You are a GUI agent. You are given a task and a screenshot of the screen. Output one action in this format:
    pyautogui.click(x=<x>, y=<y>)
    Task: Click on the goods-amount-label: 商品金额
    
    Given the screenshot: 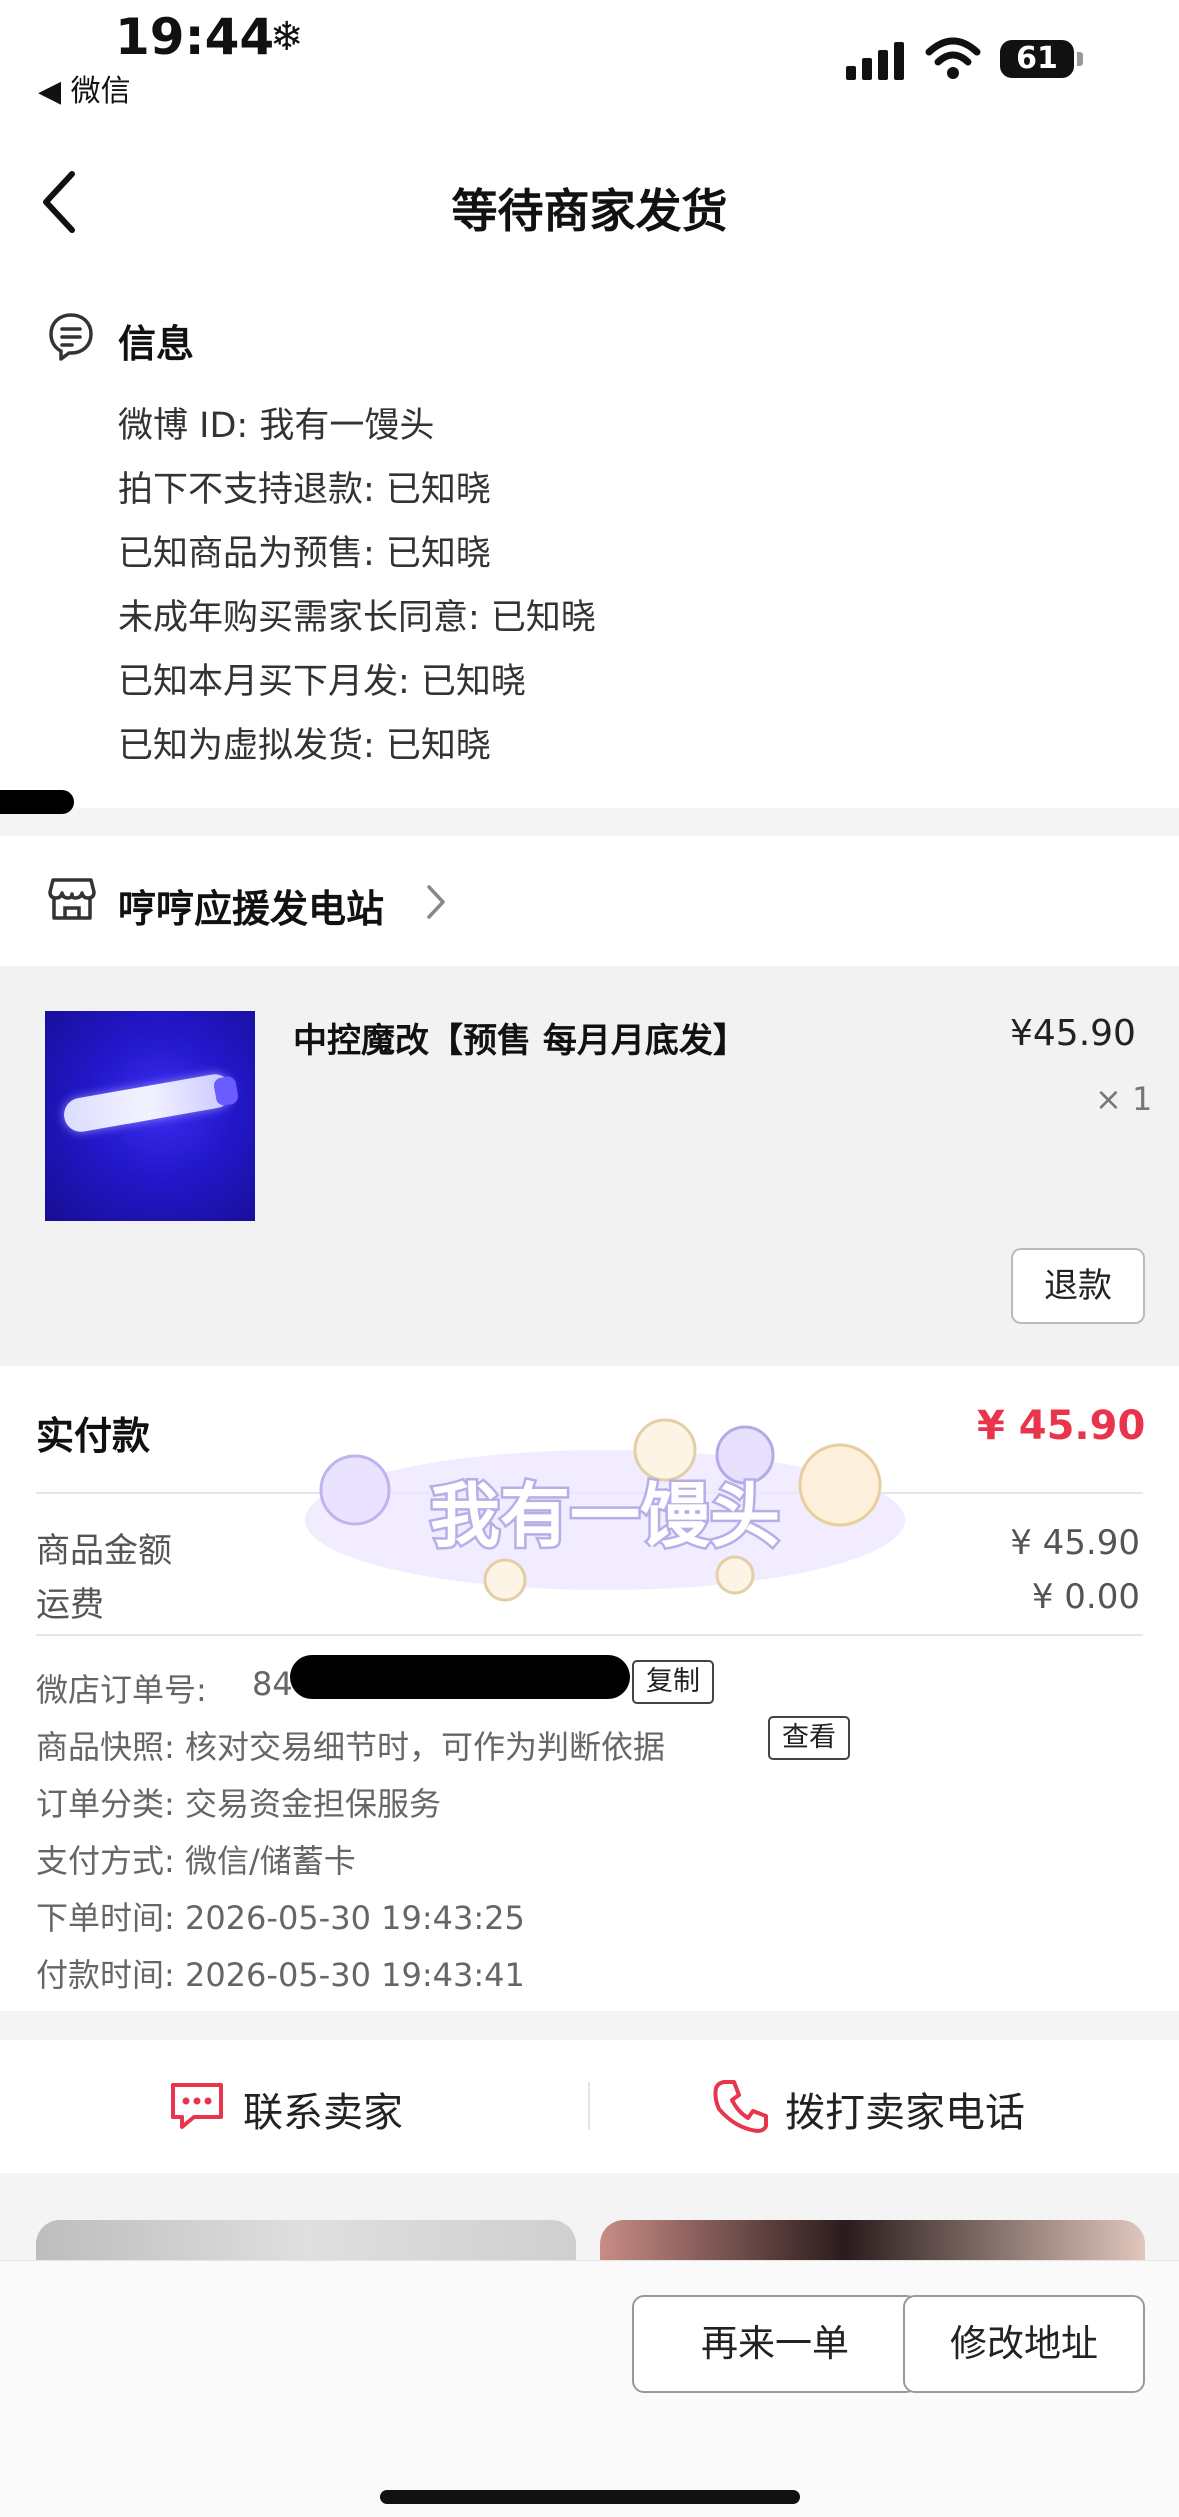 What is the action you would take?
    pyautogui.click(x=104, y=1551)
    